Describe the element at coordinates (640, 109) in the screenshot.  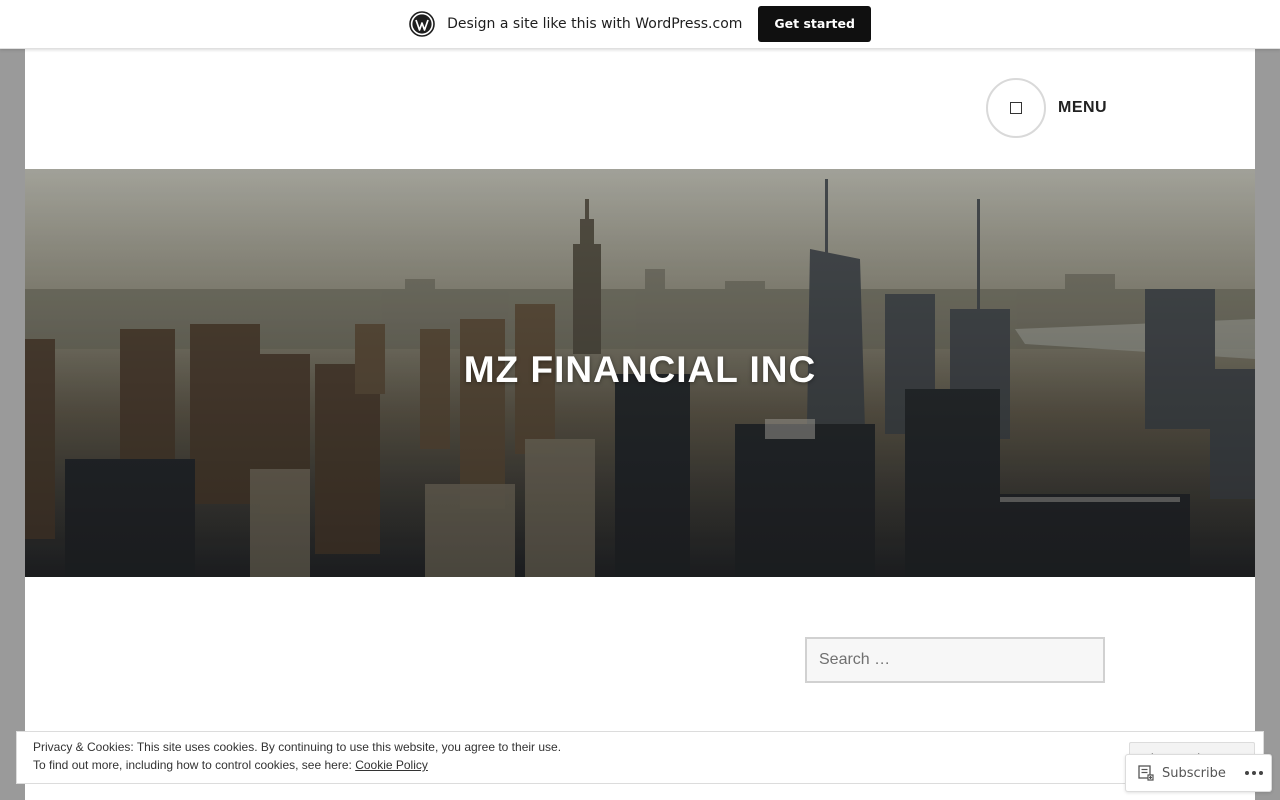
I see `site-header: MENU` at that location.